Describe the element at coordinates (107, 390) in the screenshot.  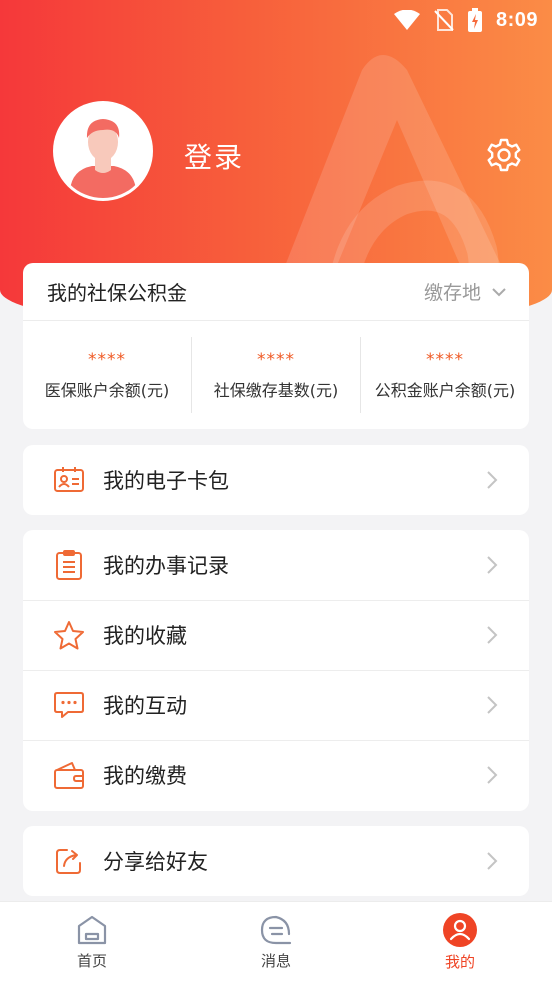
I see `stat-label: 医保账户余额(元)` at that location.